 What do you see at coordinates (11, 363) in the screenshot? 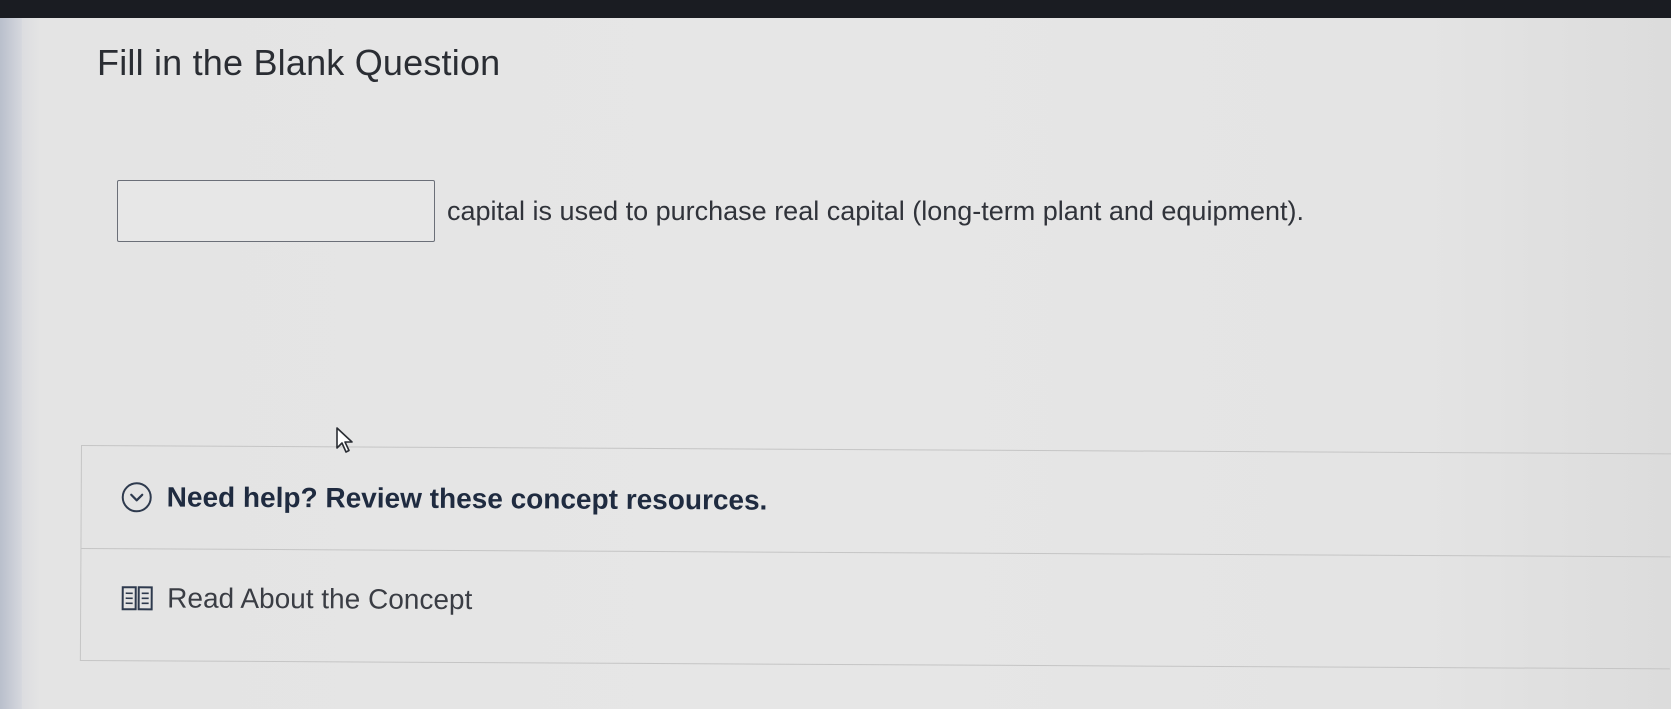
I see `left-panel-edge` at bounding box center [11, 363].